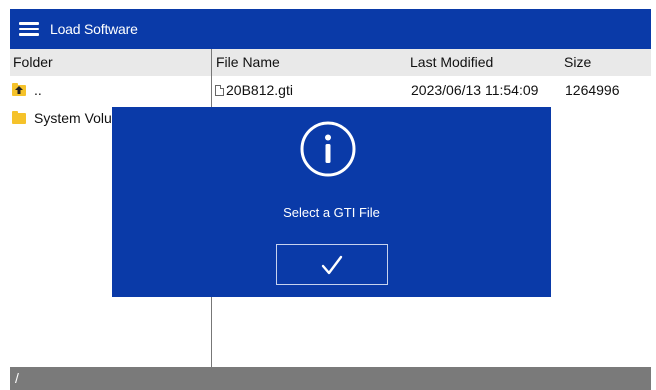 This screenshot has width=656, height=390. Describe the element at coordinates (19, 89) in the screenshot. I see `parent-folder-icon` at that location.